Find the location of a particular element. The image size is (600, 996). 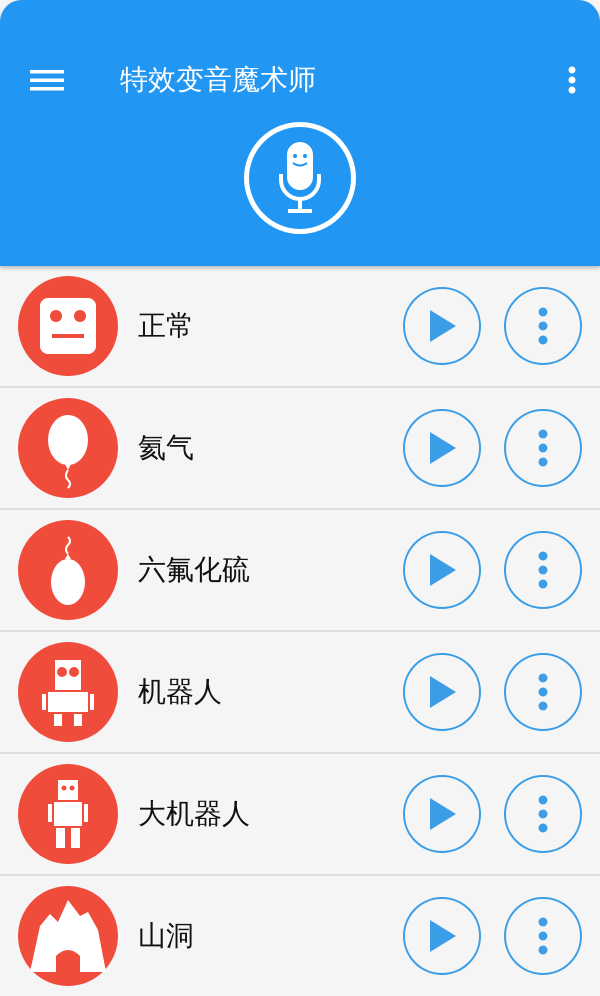

effect-row: 机器人 is located at coordinates (300, 693).